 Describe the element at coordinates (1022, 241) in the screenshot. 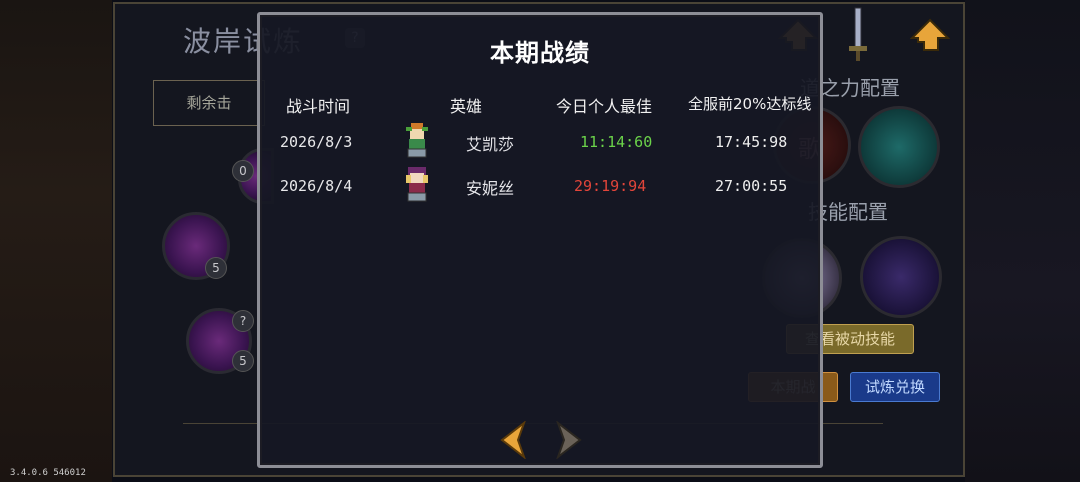

I see `background-right-scene` at that location.